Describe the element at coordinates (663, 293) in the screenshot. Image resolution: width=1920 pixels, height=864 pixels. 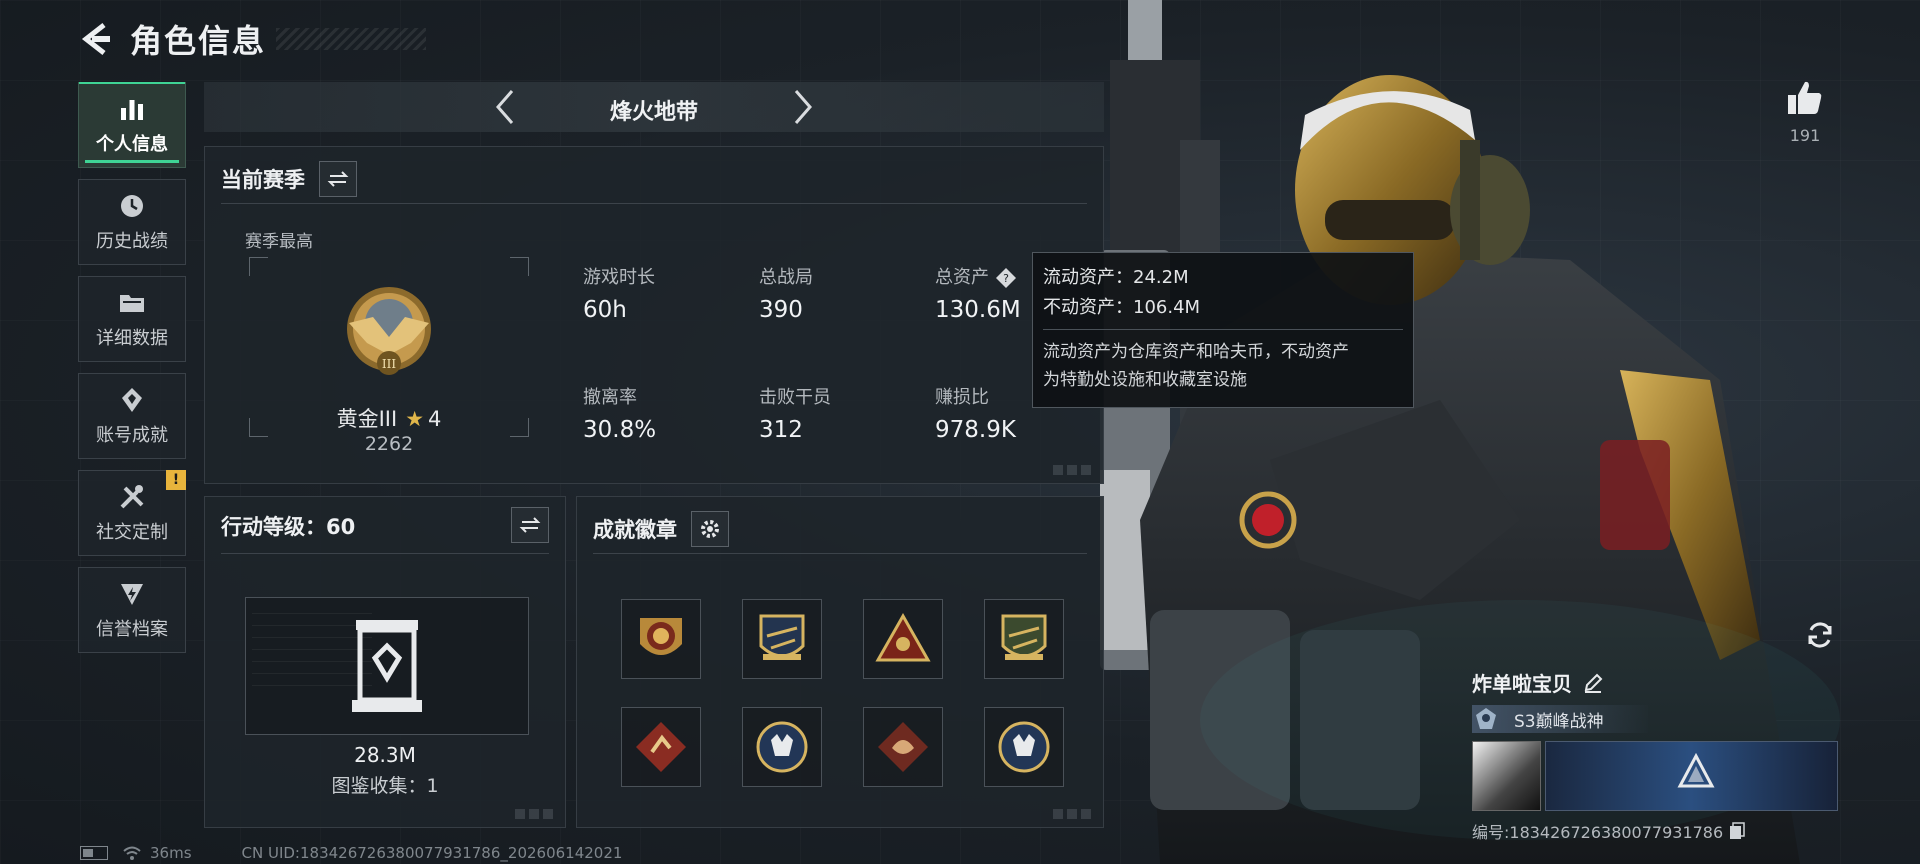
I see `stat-play-time: 游戏时长 60h` at that location.